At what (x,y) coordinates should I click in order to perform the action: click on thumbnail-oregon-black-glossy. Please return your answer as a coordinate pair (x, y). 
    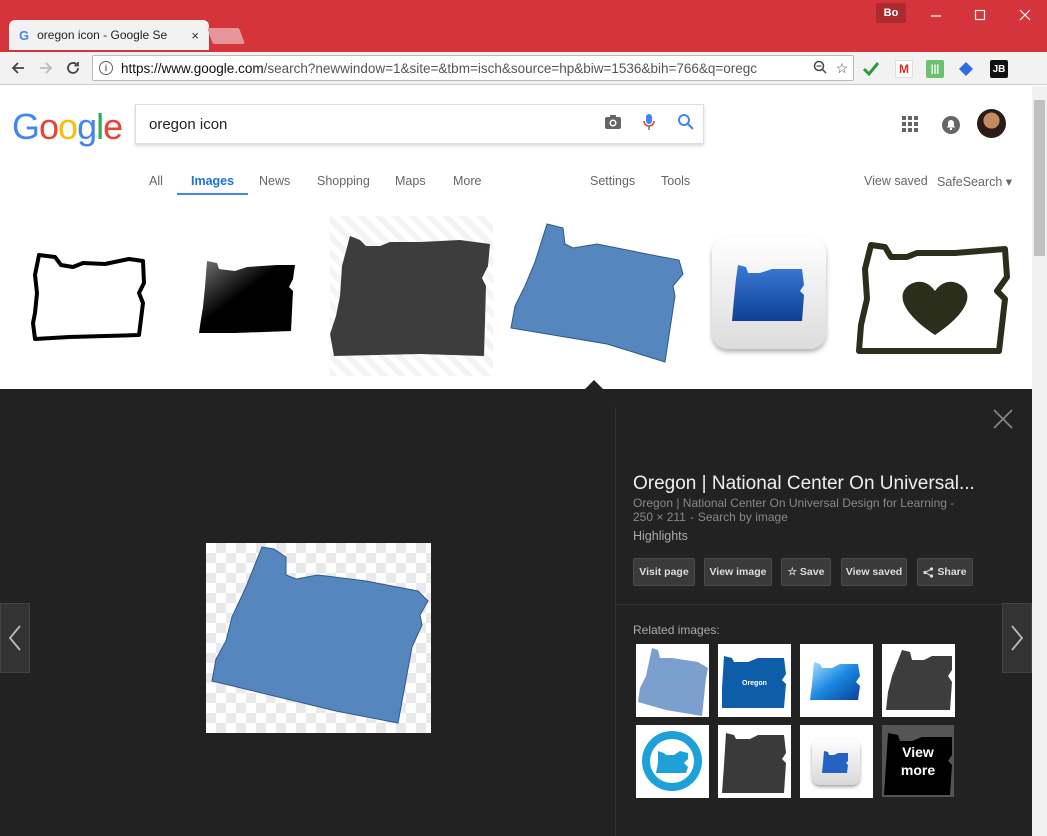
    Looking at the image, I should click on (250, 297).